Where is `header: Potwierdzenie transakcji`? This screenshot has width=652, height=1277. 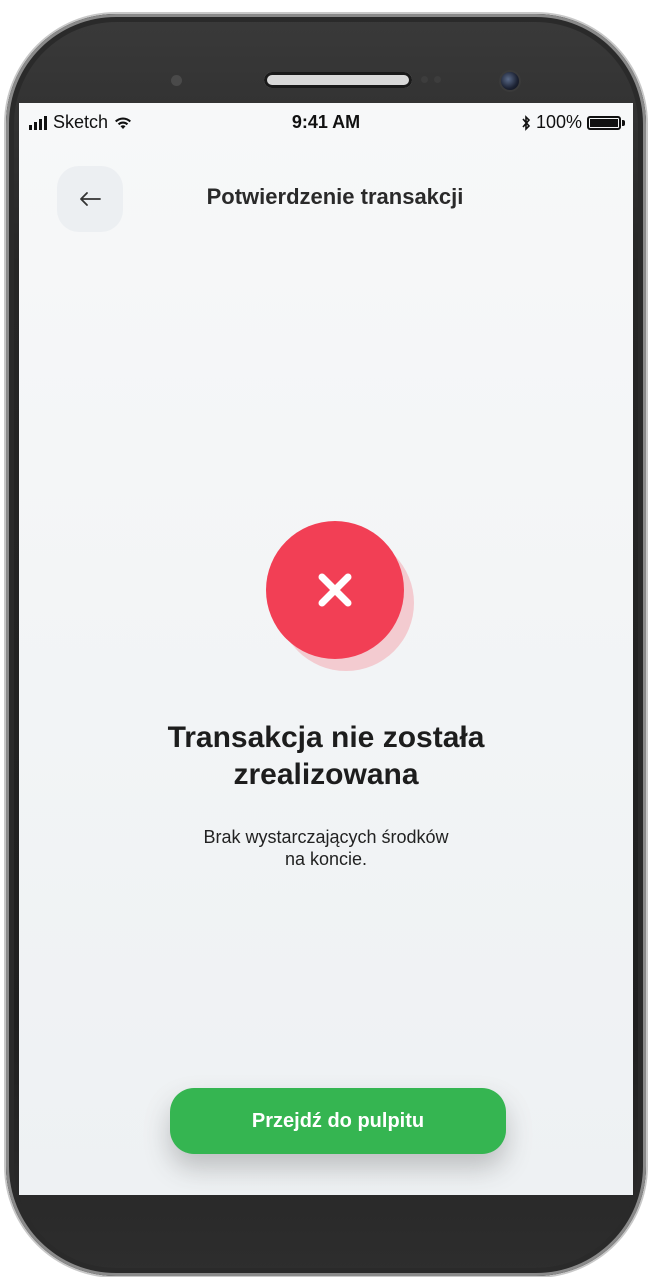 header: Potwierdzenie transakcji is located at coordinates (326, 198).